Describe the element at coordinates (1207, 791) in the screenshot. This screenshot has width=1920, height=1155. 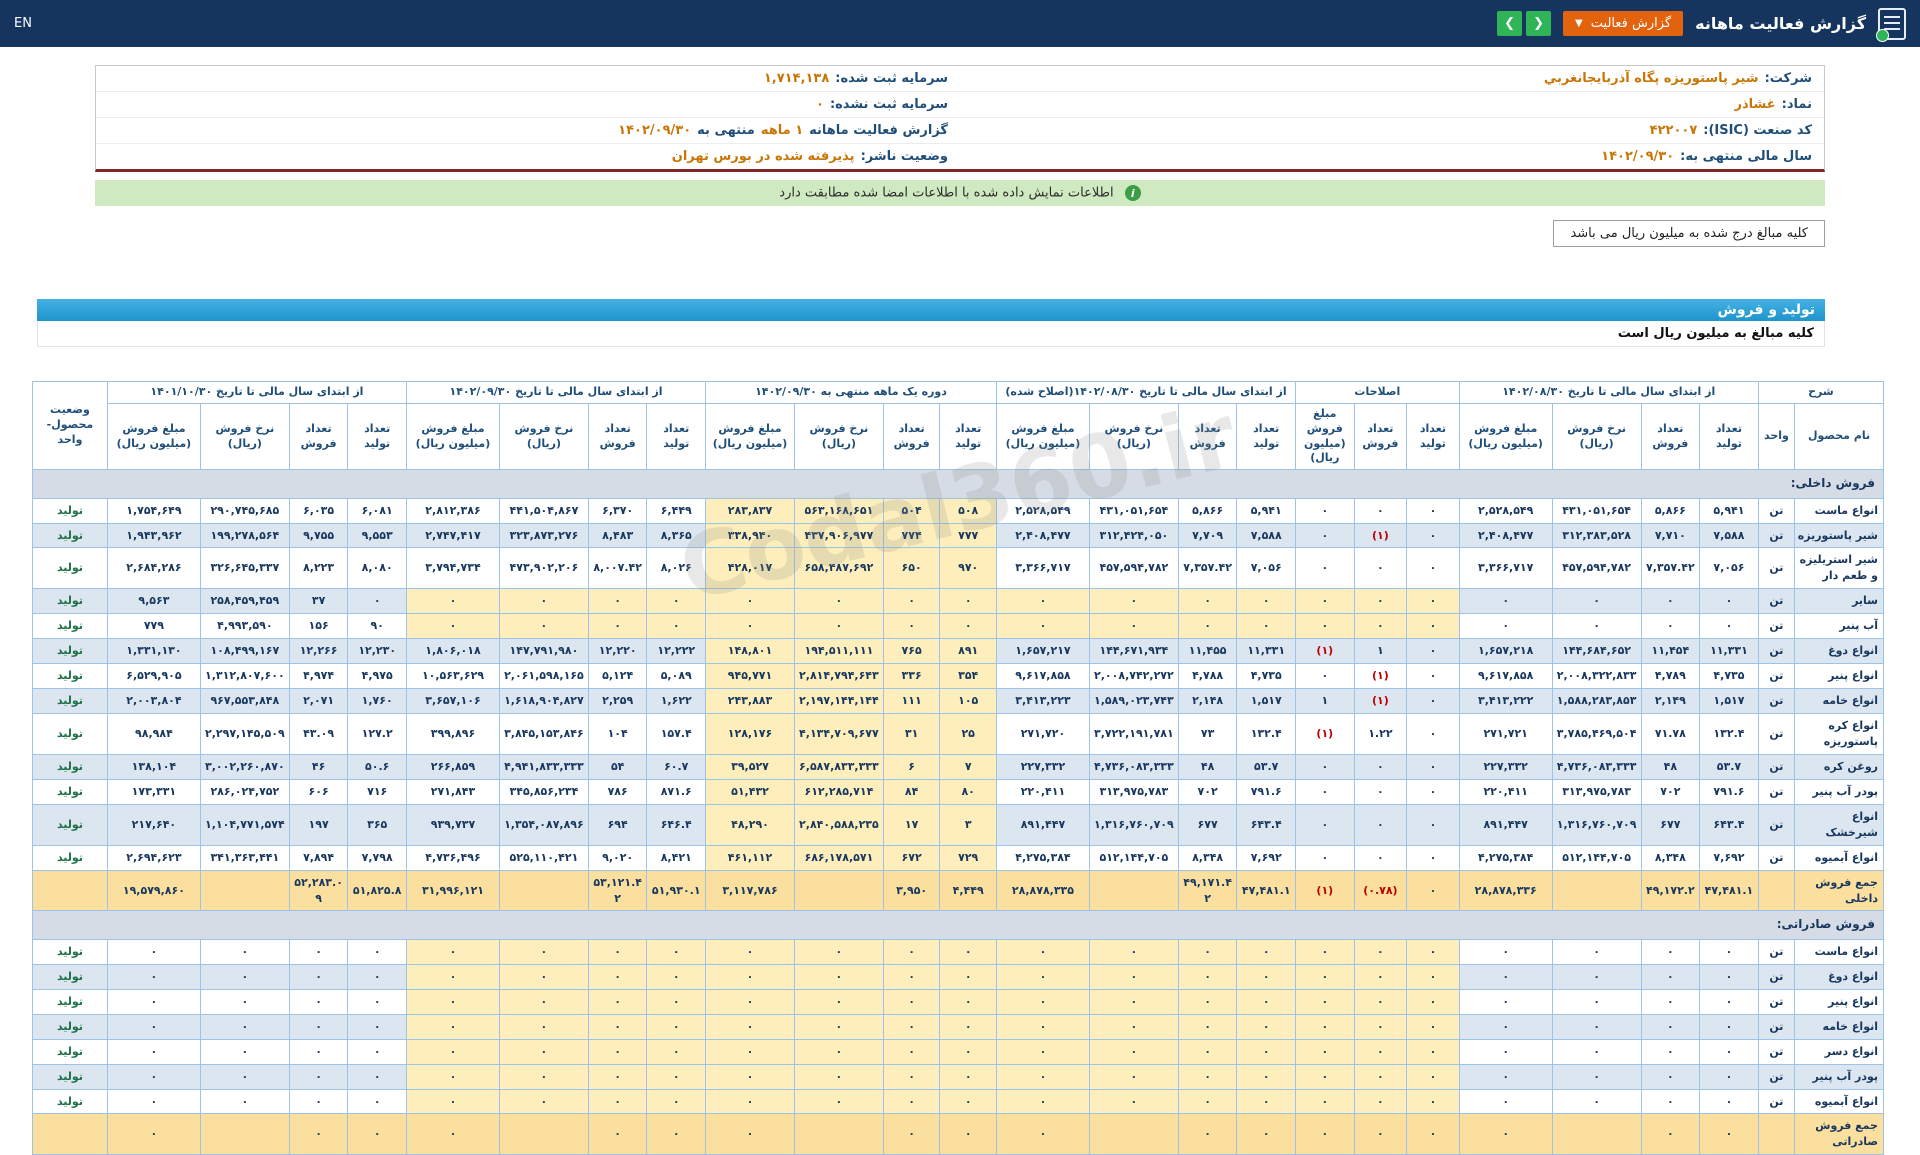
I see `value-cell: ۷۰۲` at that location.